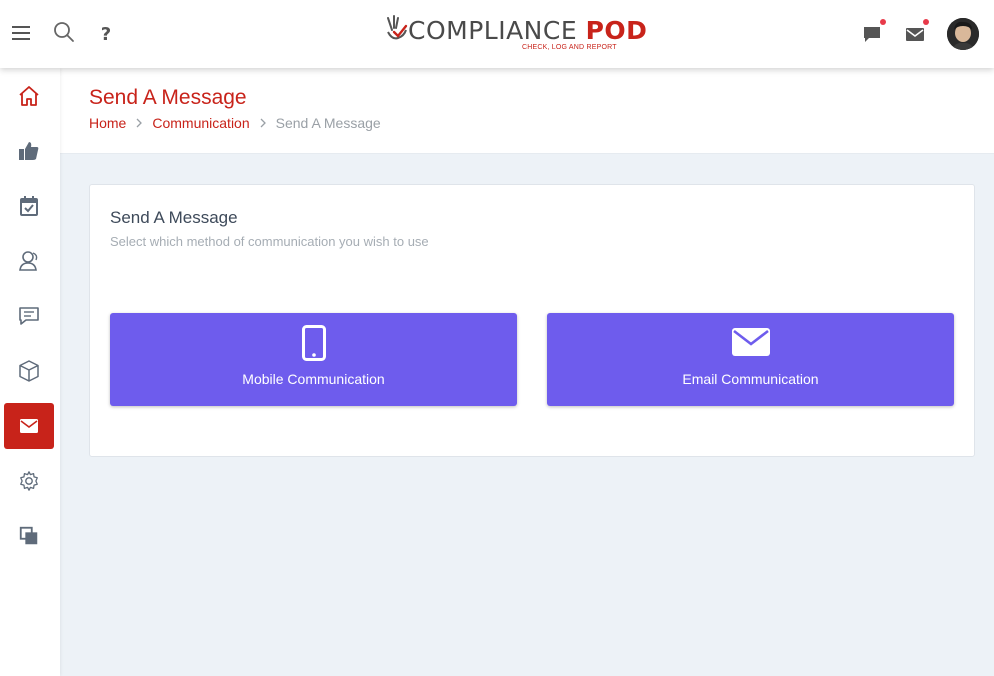 The width and height of the screenshot is (994, 676). I want to click on message-icon, so click(29, 316).